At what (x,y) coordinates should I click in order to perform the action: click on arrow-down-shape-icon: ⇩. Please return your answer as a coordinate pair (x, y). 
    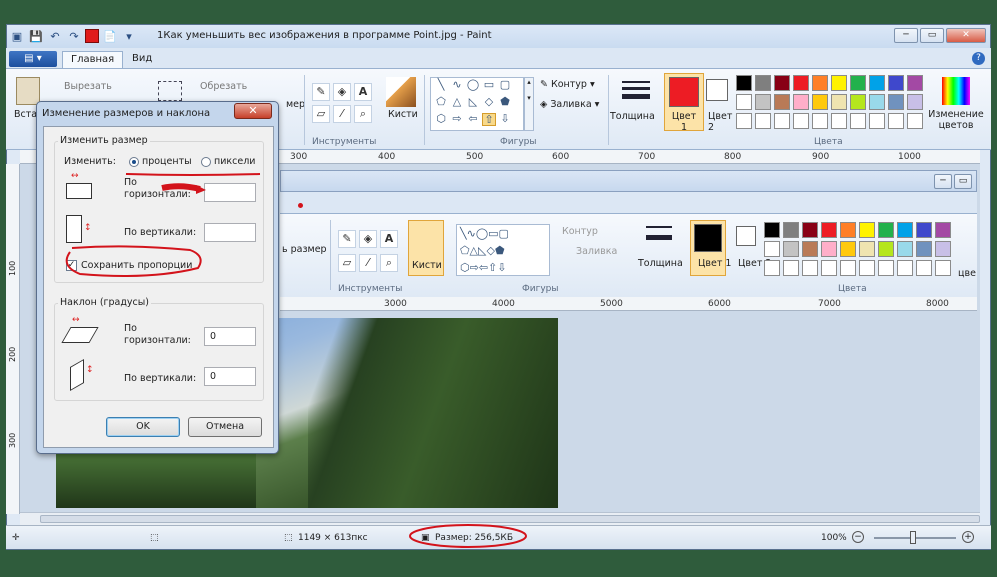
    Looking at the image, I should click on (505, 119).